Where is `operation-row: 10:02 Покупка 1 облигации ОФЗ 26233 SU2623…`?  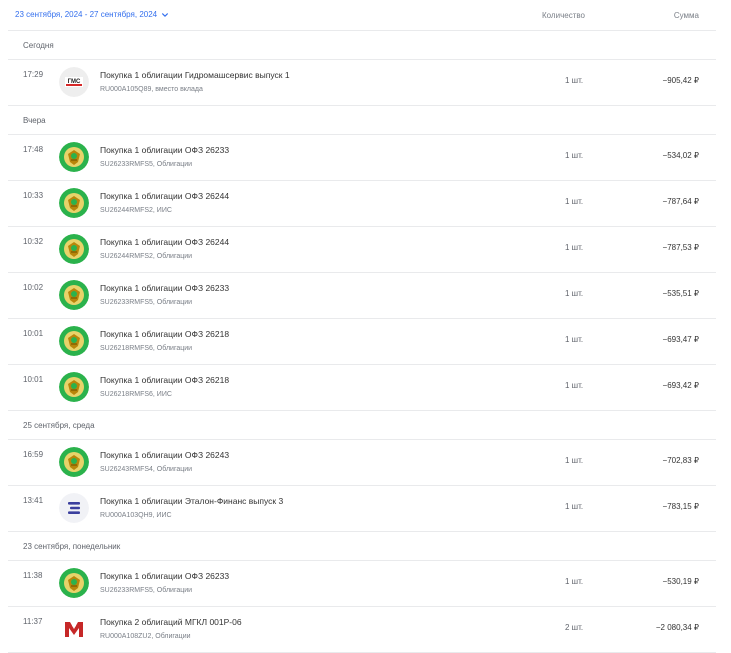 operation-row: 10:02 Покупка 1 облигации ОФЗ 26233 SU2623… is located at coordinates (362, 296).